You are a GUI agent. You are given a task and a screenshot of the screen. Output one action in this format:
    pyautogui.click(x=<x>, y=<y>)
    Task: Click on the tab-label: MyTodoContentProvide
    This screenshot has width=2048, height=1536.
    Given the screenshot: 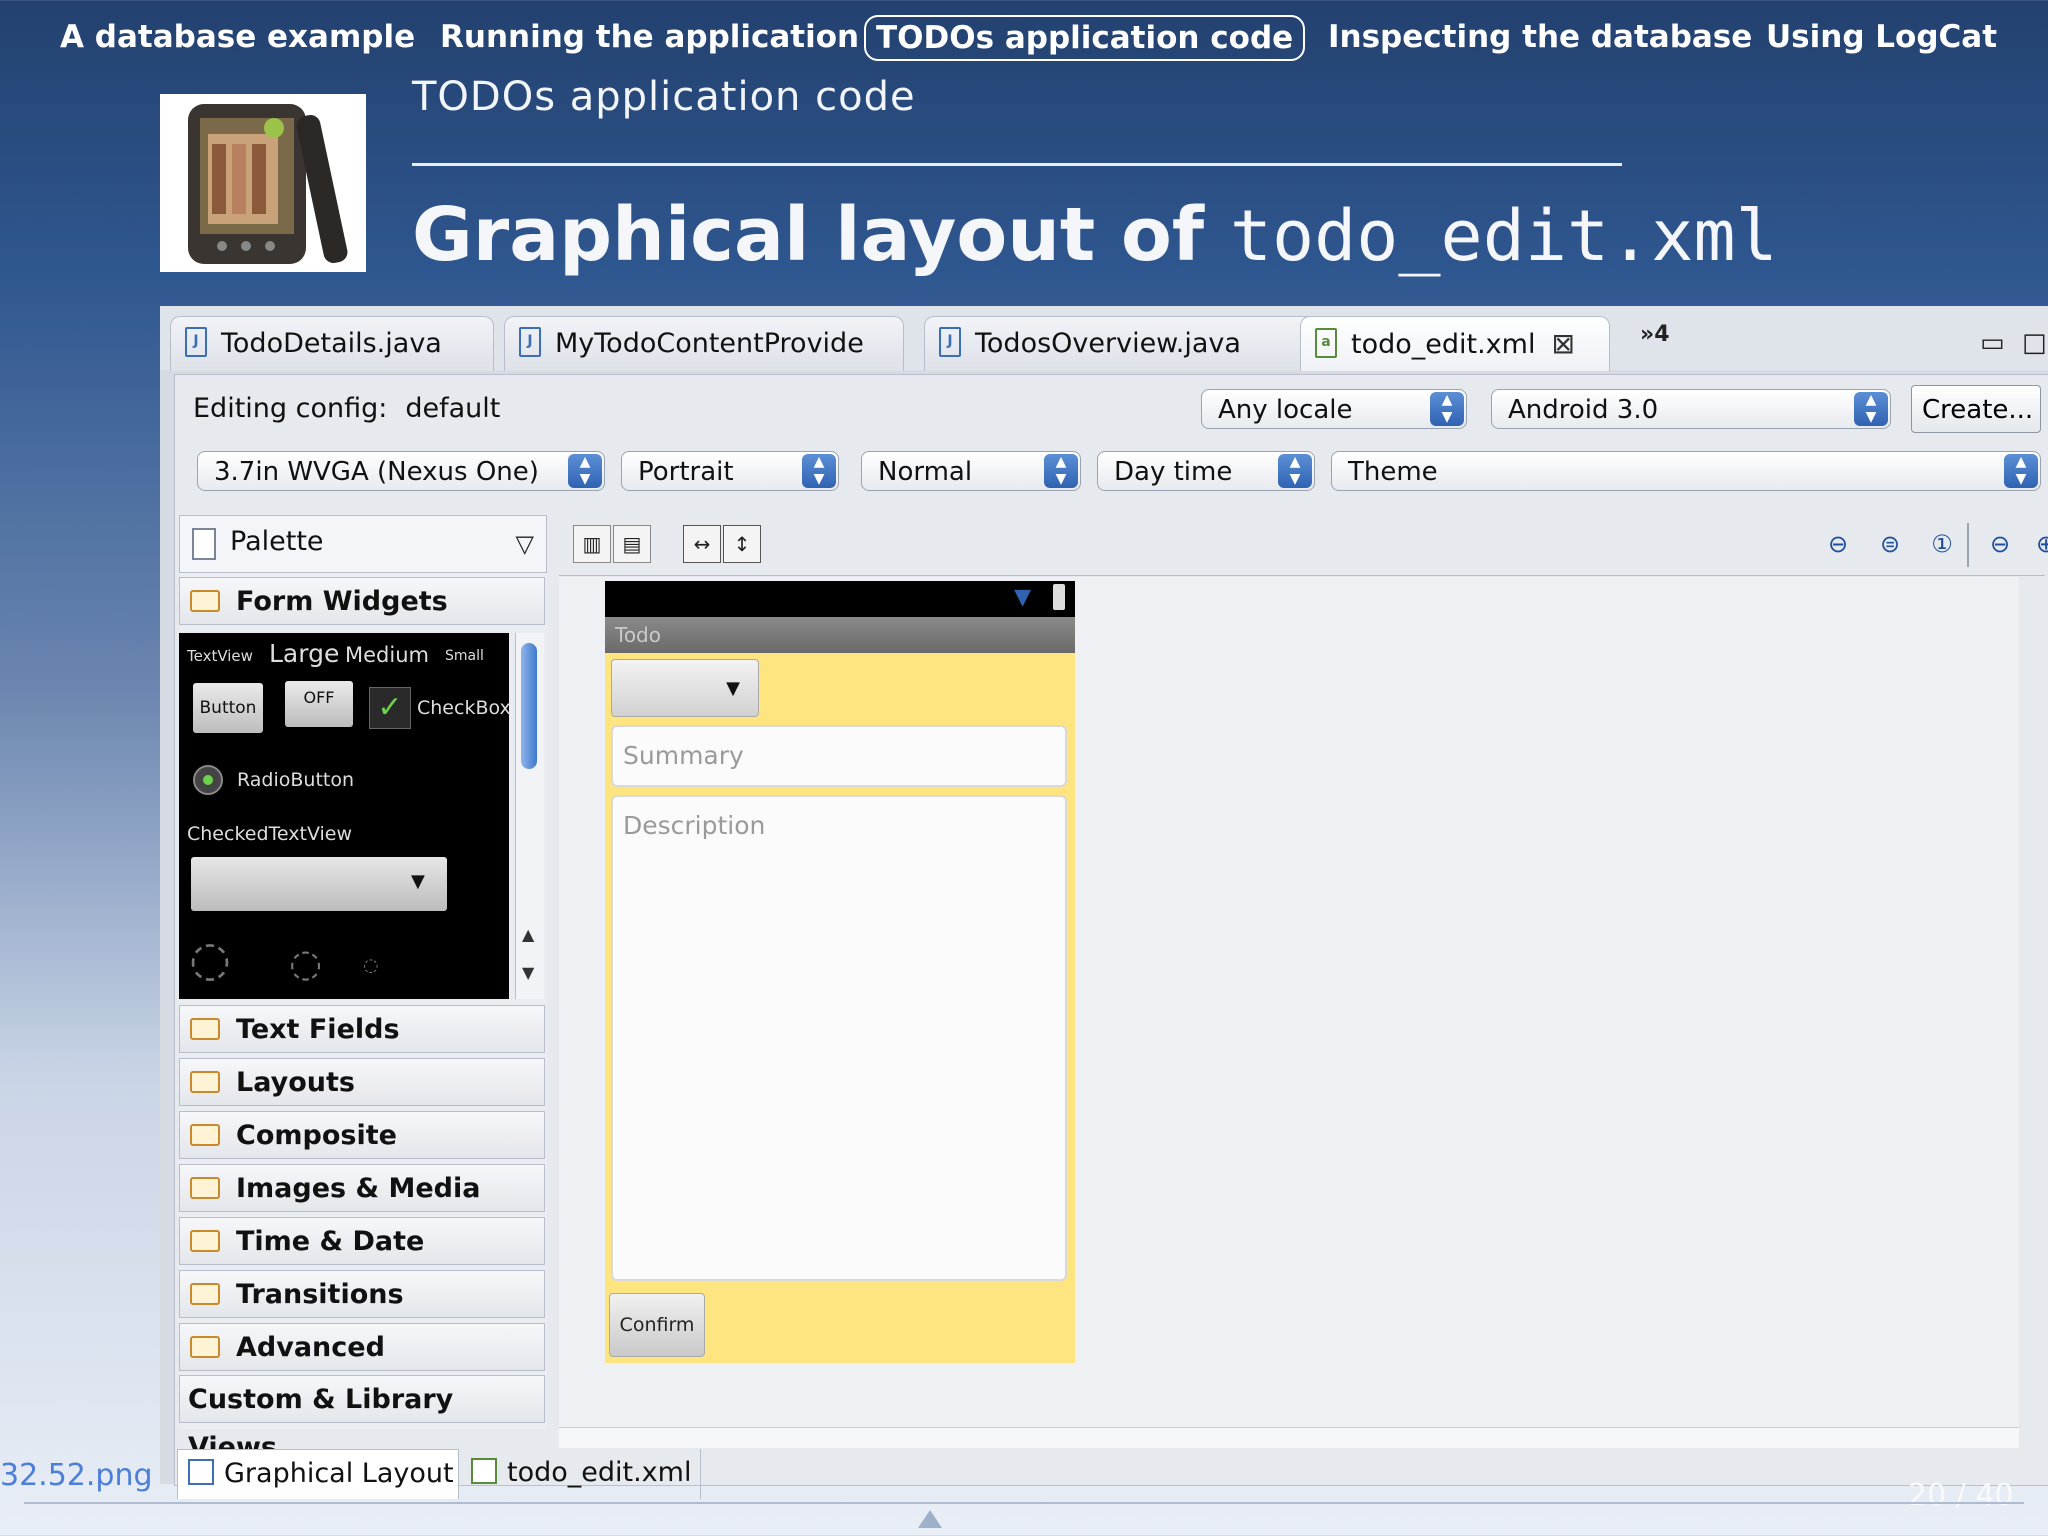 What is the action you would take?
    pyautogui.click(x=709, y=343)
    